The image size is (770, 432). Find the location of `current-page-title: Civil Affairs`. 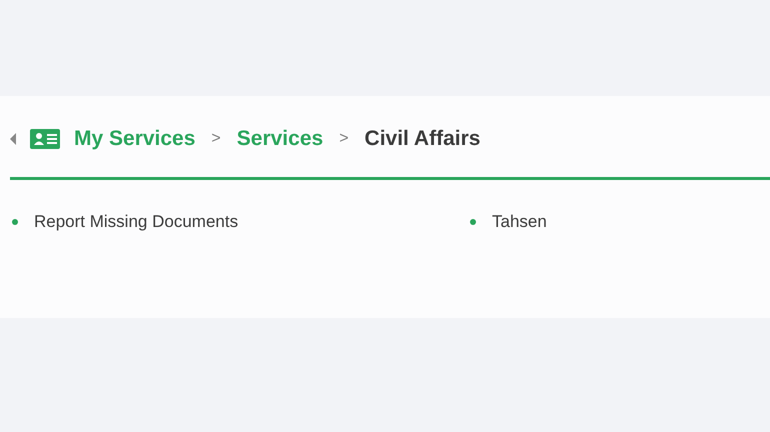

current-page-title: Civil Affairs is located at coordinates (422, 138).